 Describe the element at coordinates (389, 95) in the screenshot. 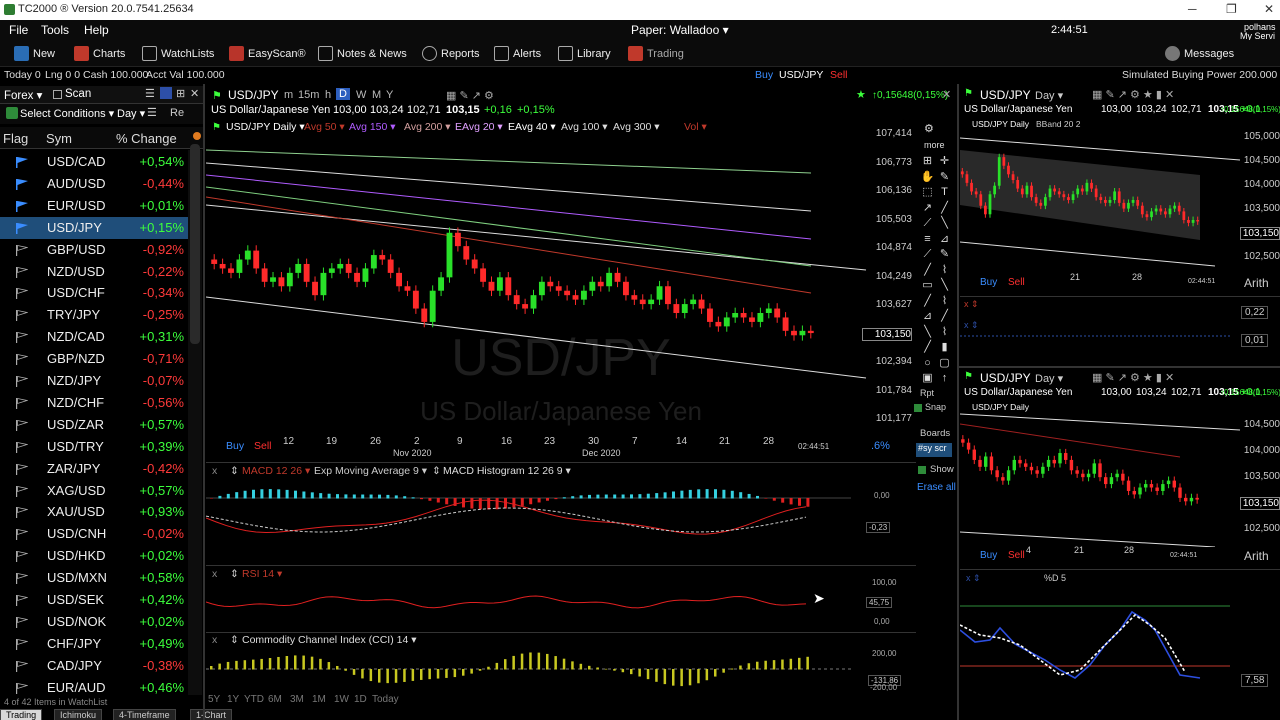

I see `tf-year: Y` at that location.